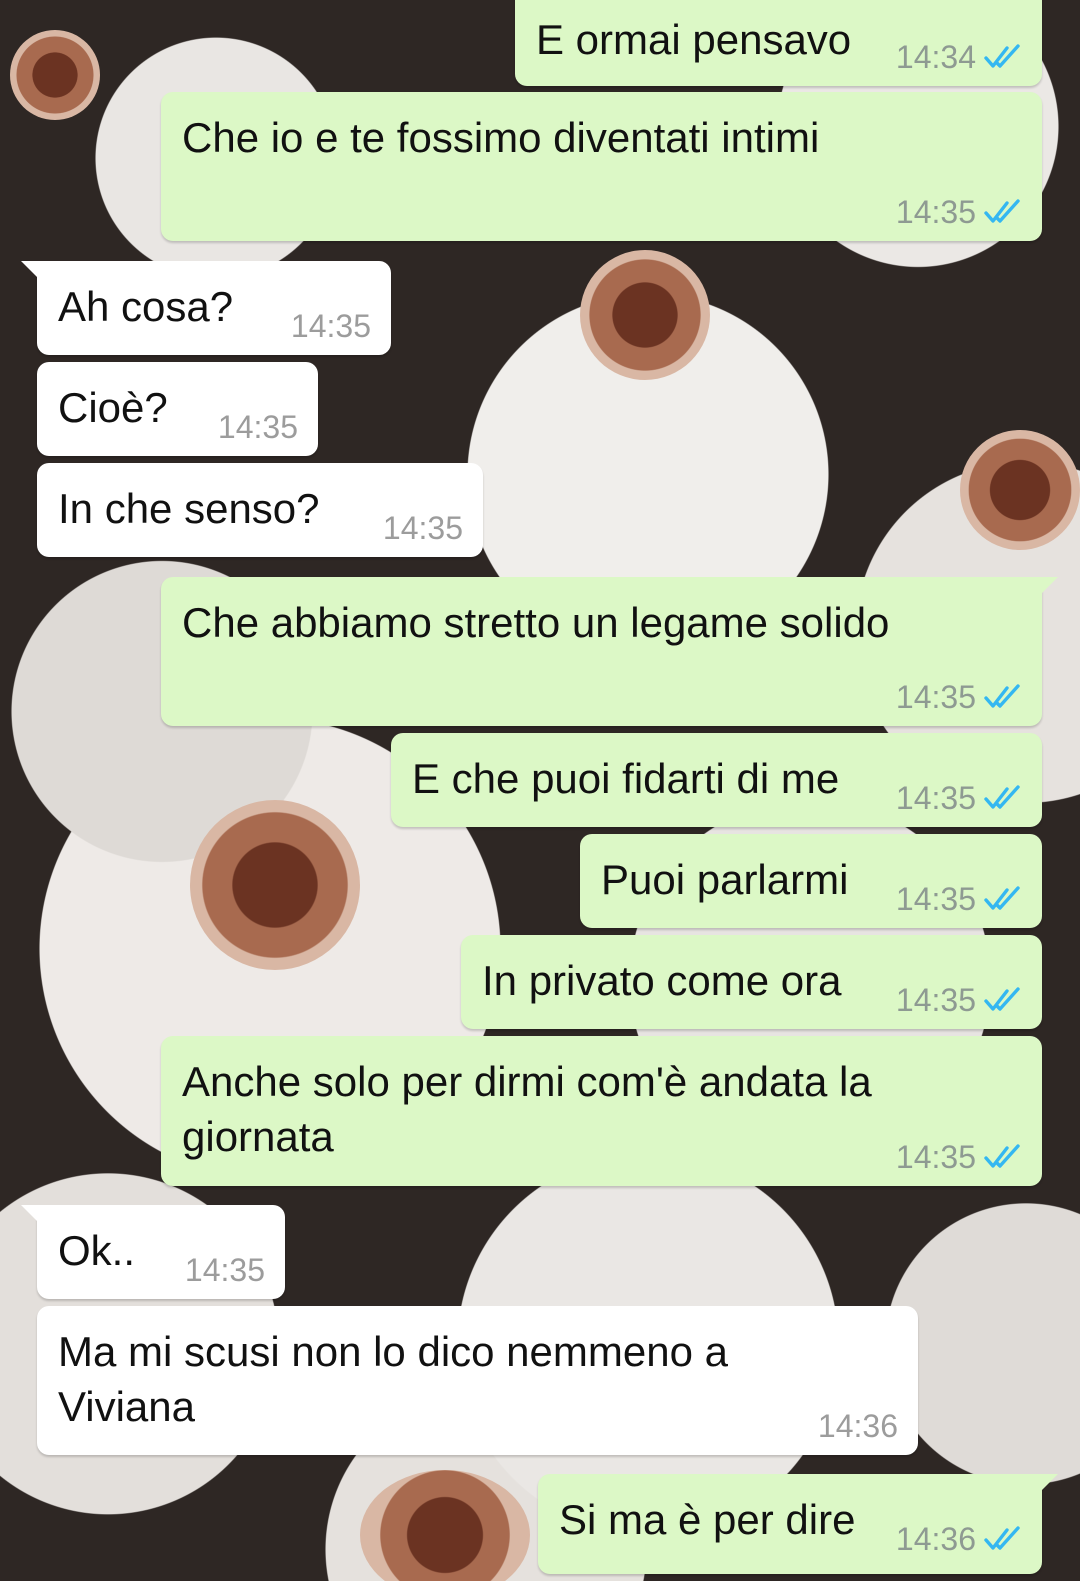 The height and width of the screenshot is (1581, 1080). I want to click on message-text: Ah cosa?, so click(146, 306).